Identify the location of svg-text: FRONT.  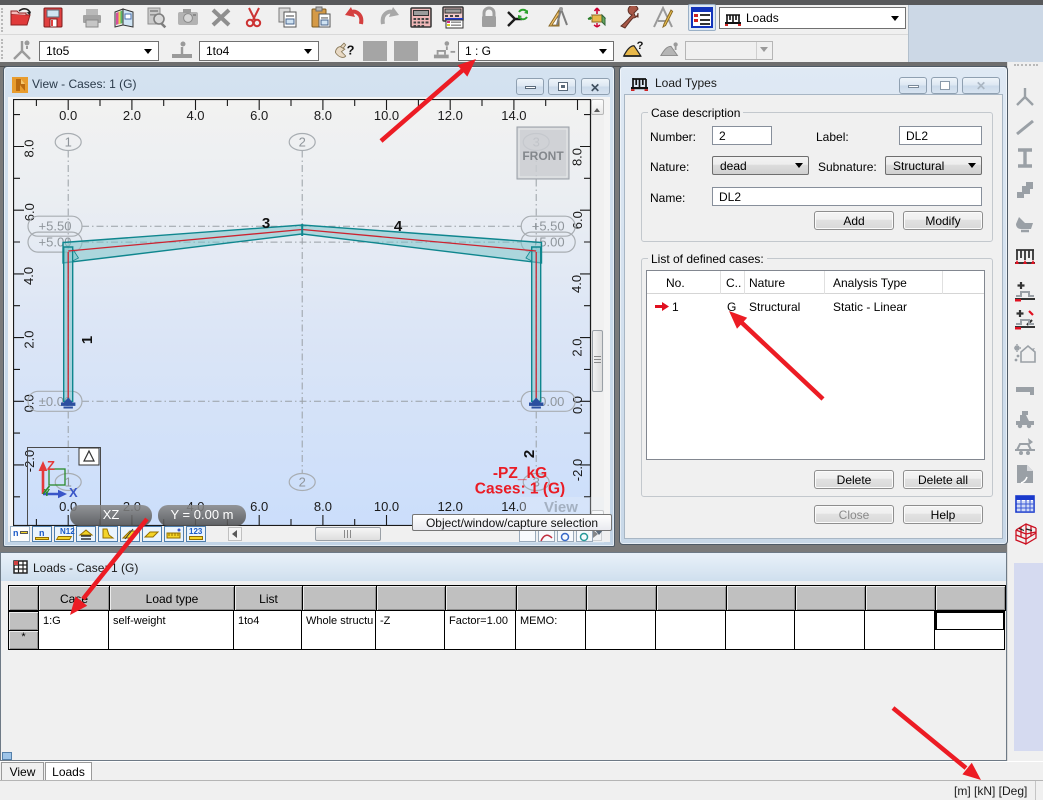
(543, 156).